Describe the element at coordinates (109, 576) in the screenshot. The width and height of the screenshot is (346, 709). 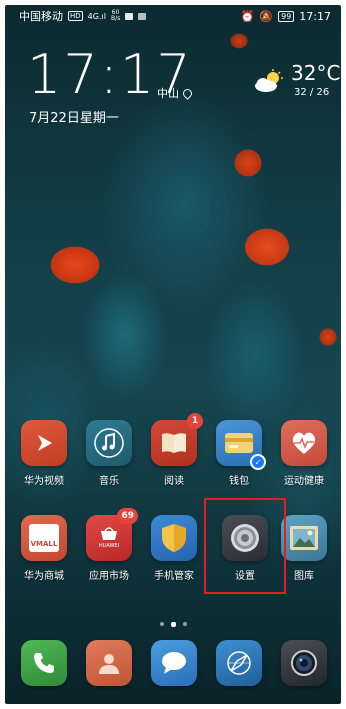
I see `app-label: 应用市场` at that location.